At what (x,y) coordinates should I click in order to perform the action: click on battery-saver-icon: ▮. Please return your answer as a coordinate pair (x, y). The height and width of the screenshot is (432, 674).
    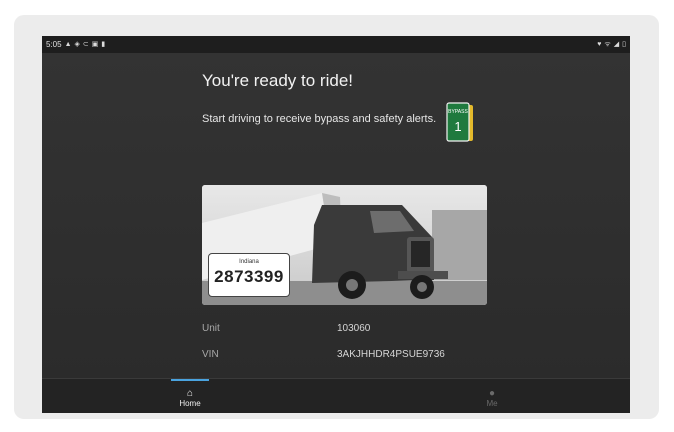
    Looking at the image, I should click on (103, 44).